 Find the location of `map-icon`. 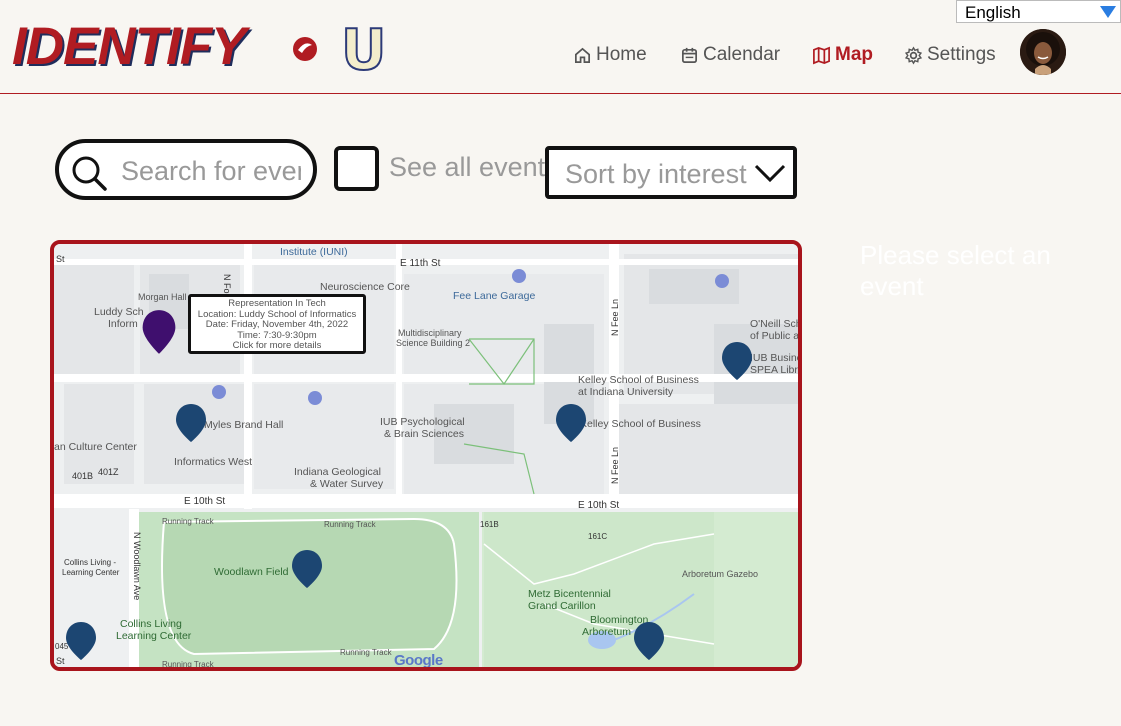

map-icon is located at coordinates (821, 55).